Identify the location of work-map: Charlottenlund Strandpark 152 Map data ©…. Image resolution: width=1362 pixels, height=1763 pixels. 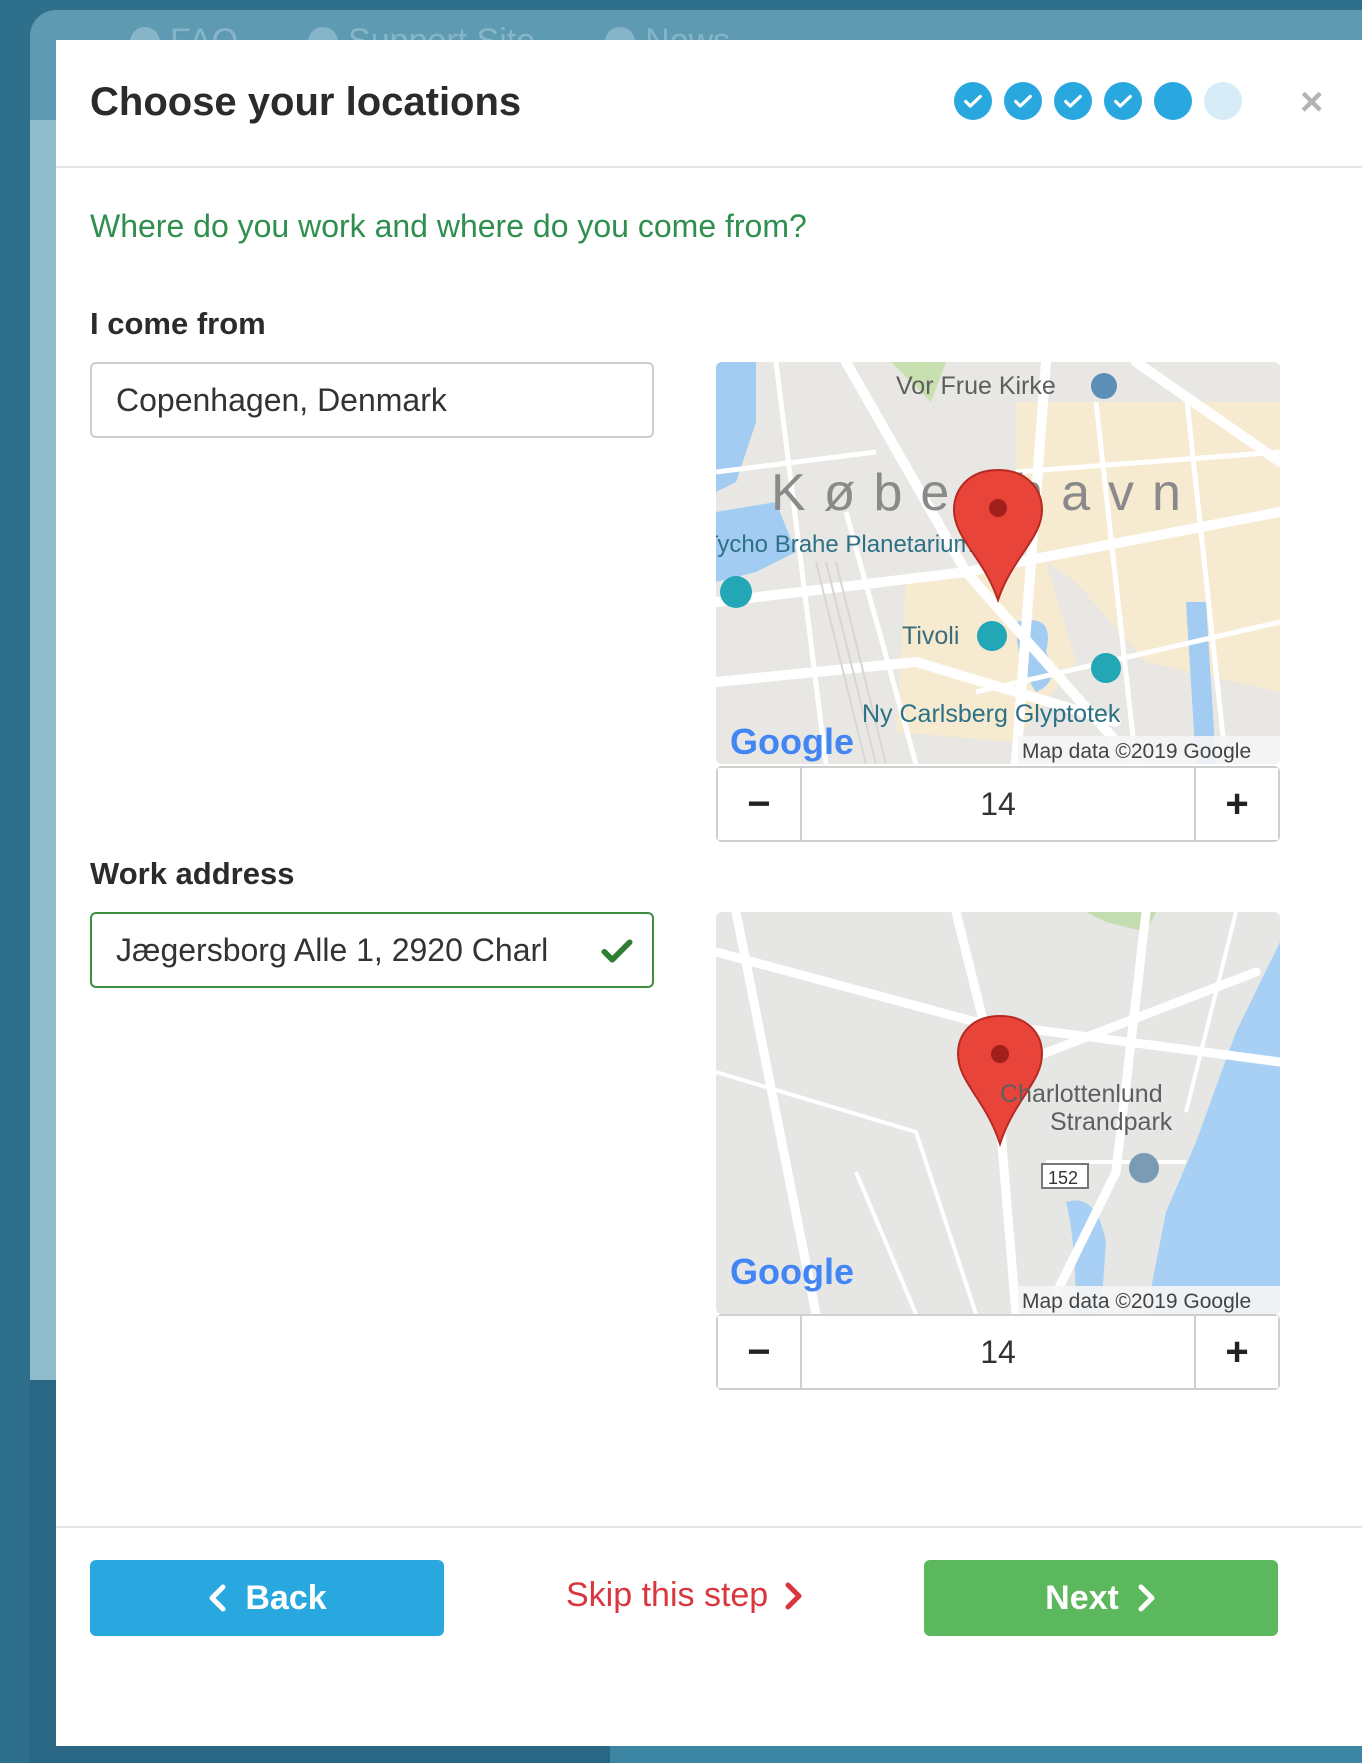
(998, 1113).